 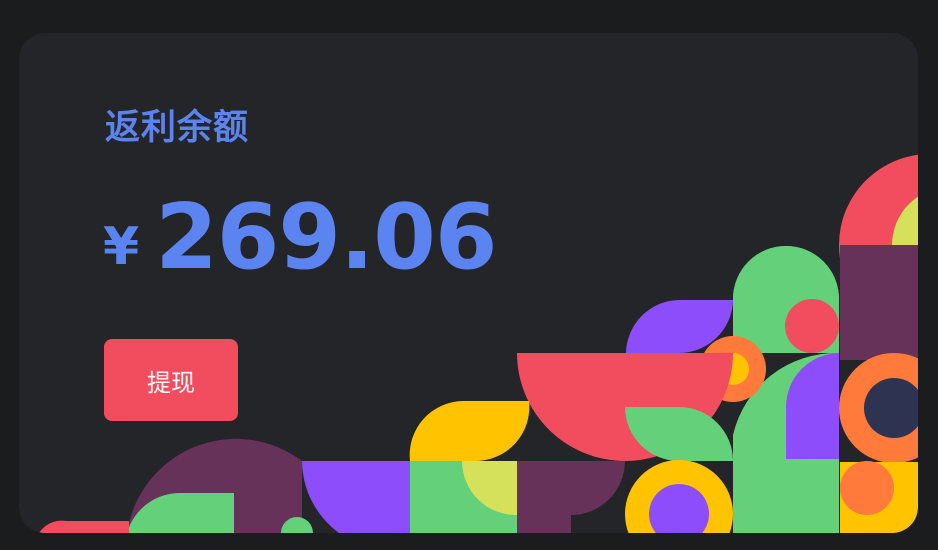 What do you see at coordinates (121, 247) in the screenshot?
I see `currency-symbol: ¥` at bounding box center [121, 247].